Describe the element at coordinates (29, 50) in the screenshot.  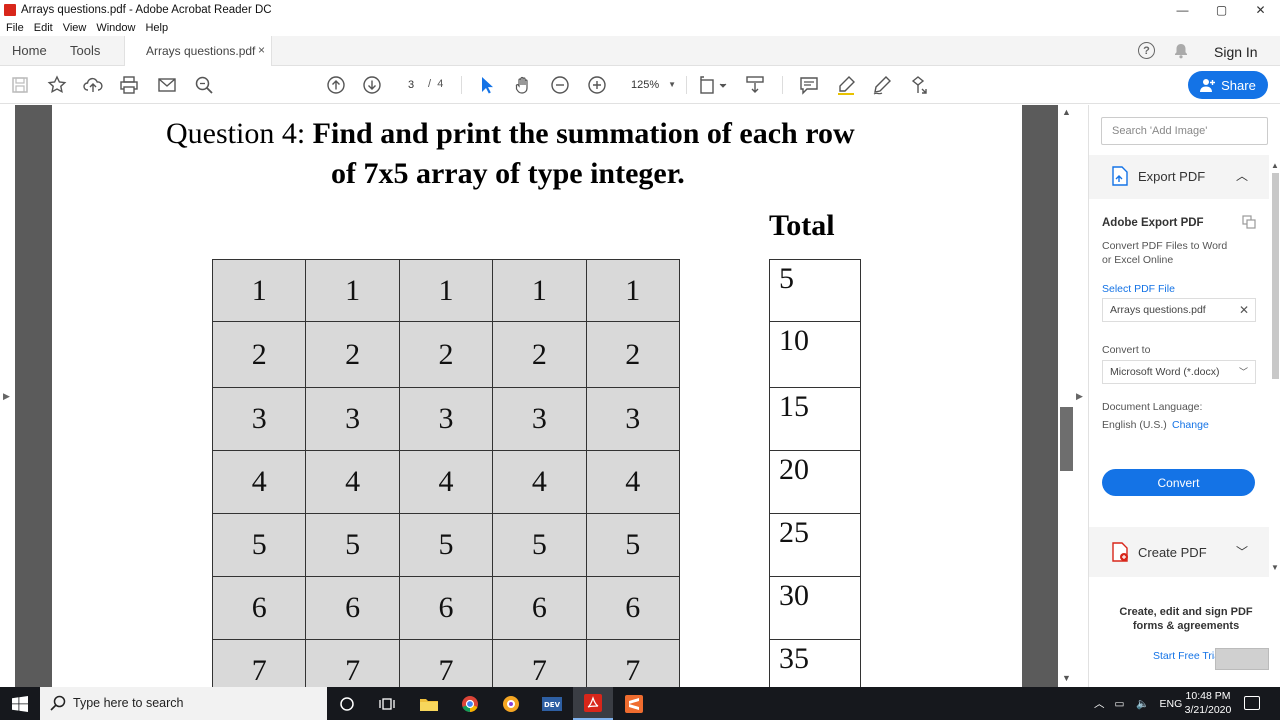
I see `tab-home: Home` at that location.